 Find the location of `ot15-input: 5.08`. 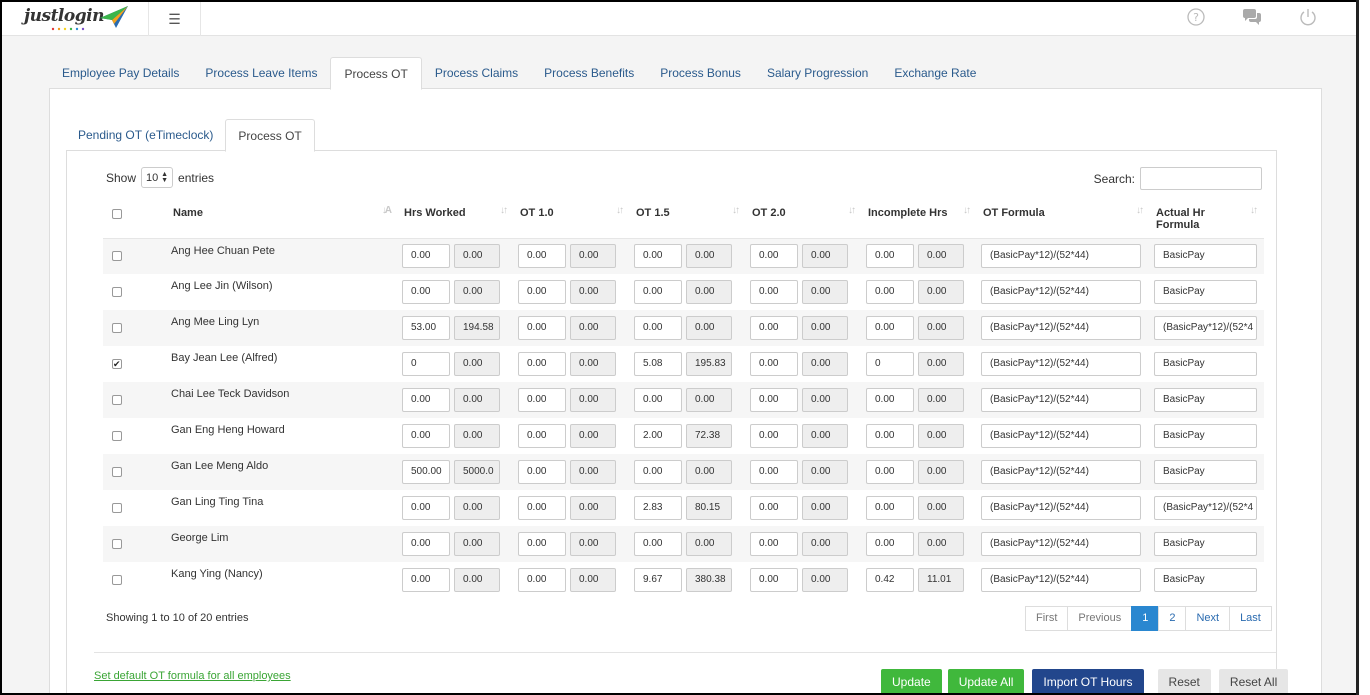

ot15-input: 5.08 is located at coordinates (658, 364).